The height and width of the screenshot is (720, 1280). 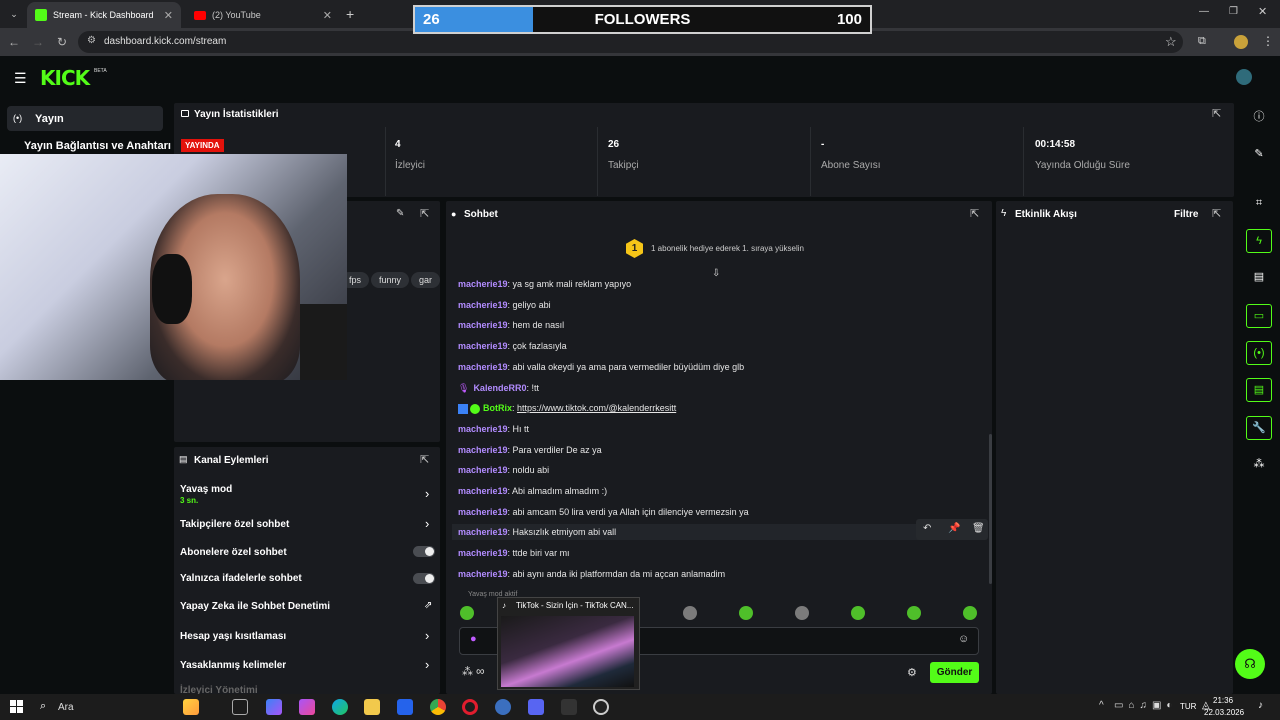 I want to click on task-view-icon, so click(x=240, y=707).